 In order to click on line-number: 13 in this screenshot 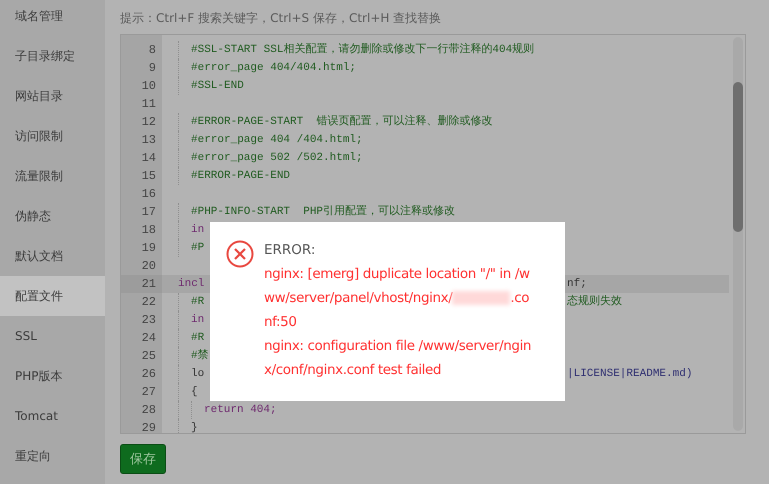, I will do `click(148, 140)`.